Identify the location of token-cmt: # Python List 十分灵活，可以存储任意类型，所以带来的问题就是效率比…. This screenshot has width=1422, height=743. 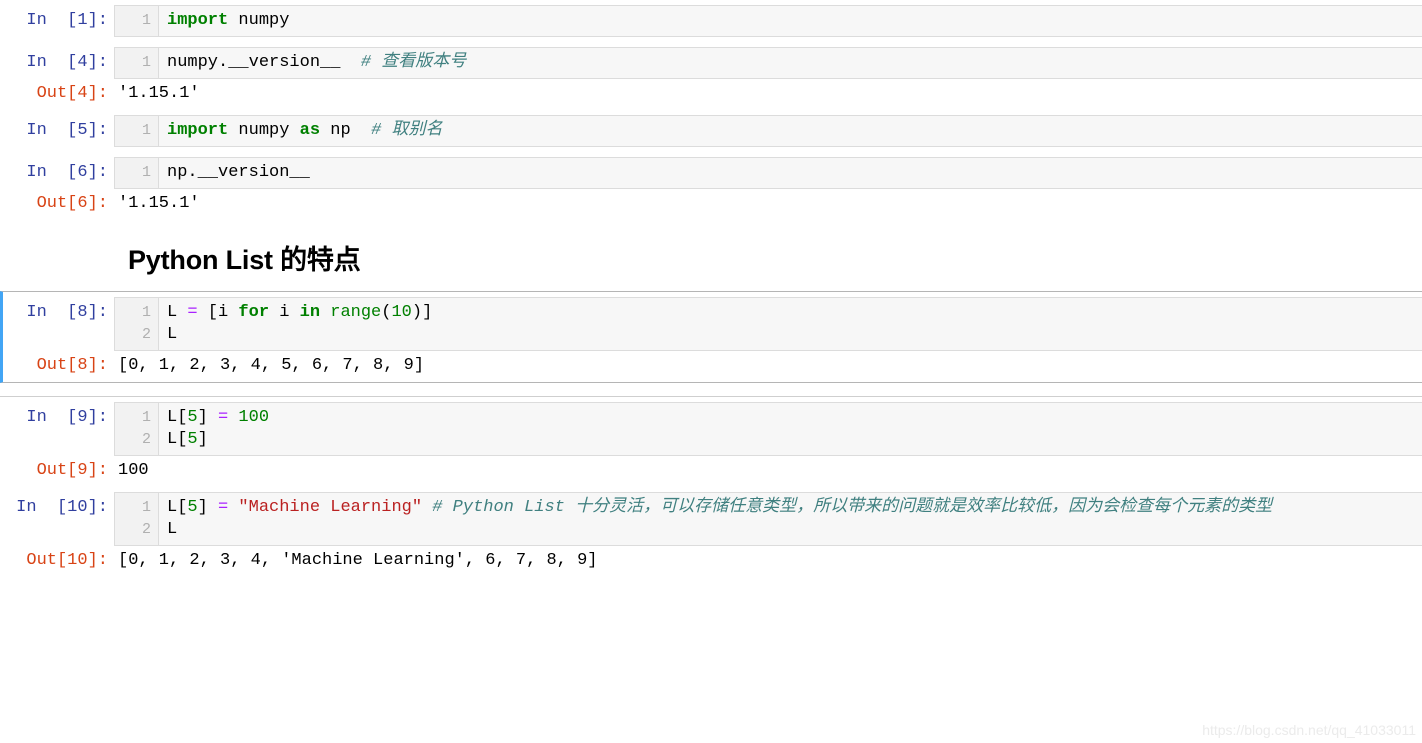
(852, 507).